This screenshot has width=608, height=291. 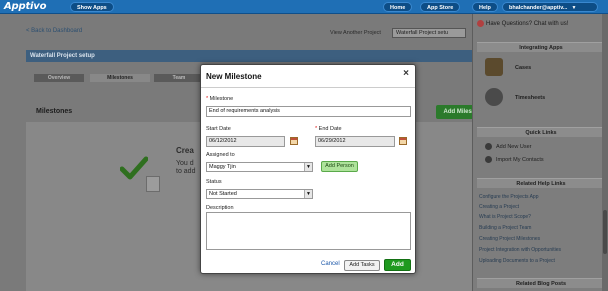 What do you see at coordinates (355, 141) in the screenshot?
I see `end-date-input: 06/29/2012` at bounding box center [355, 141].